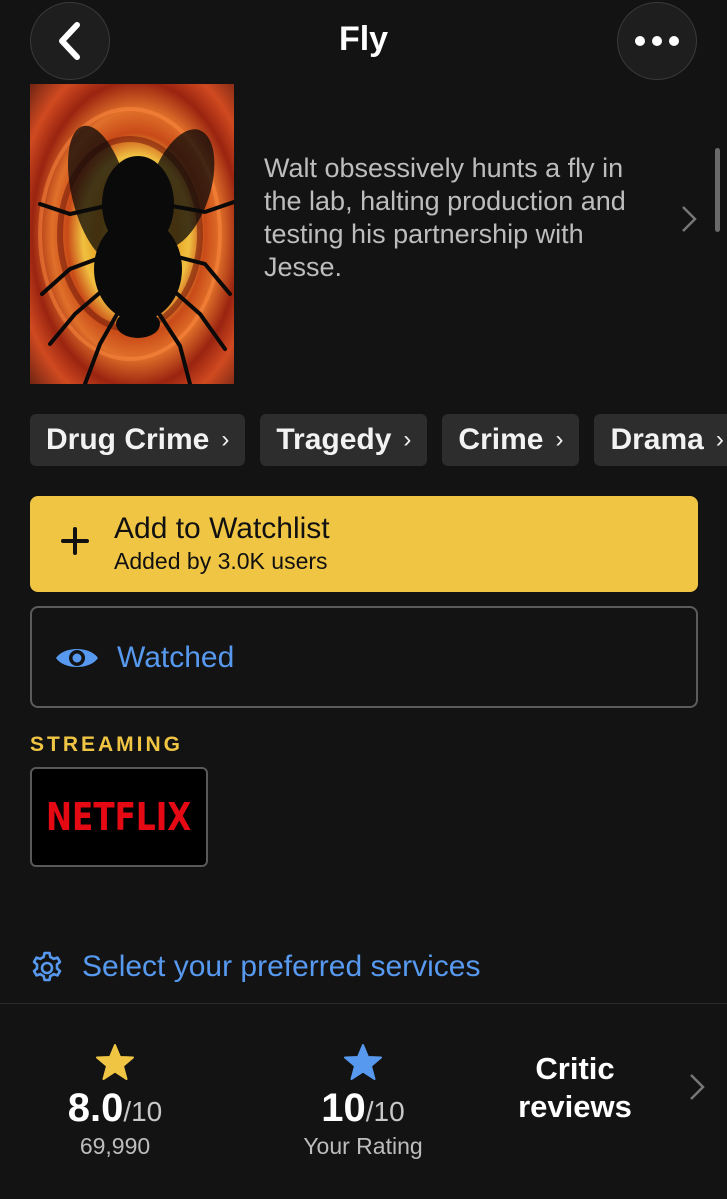 This screenshot has width=727, height=1199. I want to click on streaming-heading: STREAMING, so click(106, 744).